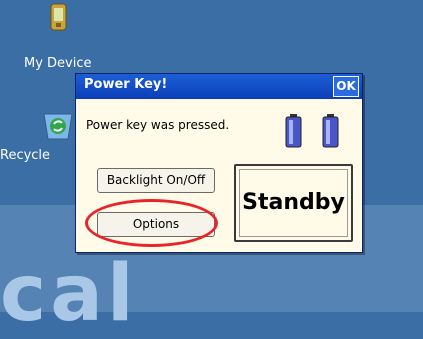  What do you see at coordinates (25, 155) in the screenshot?
I see `recycle-label: Recycle` at bounding box center [25, 155].